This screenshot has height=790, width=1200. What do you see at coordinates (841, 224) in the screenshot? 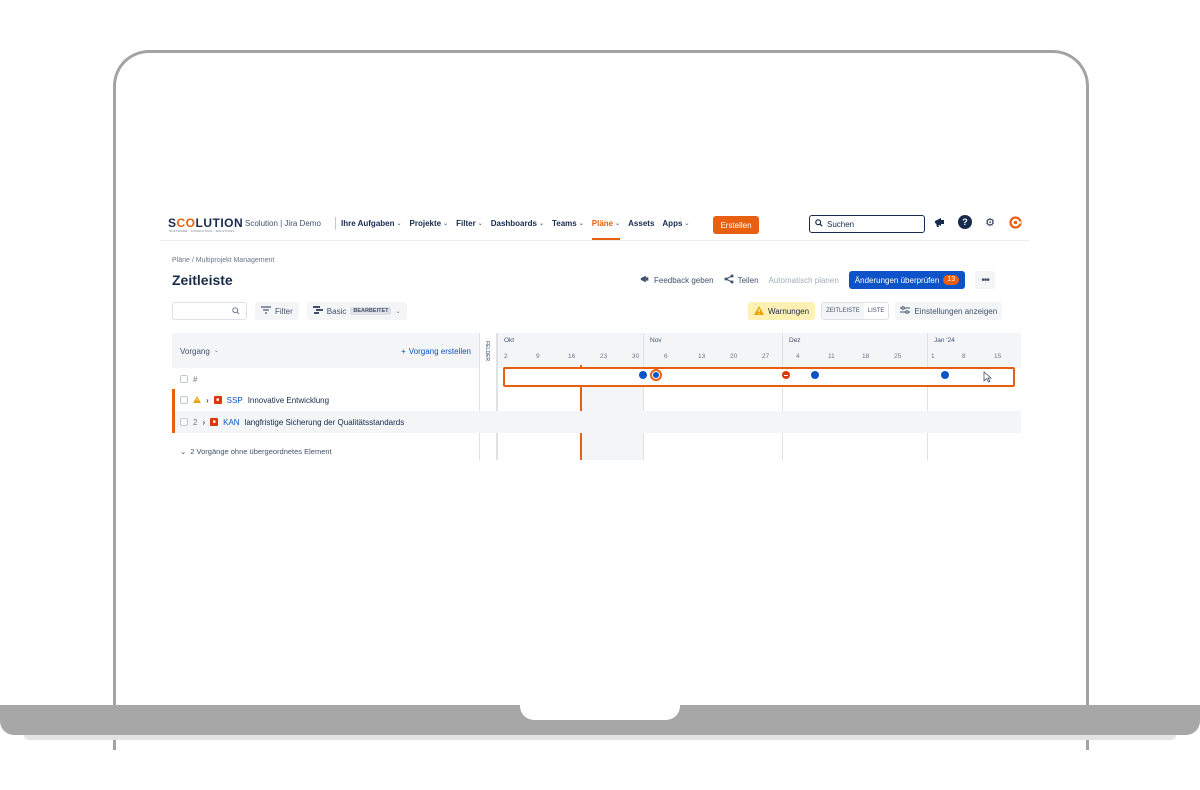
I see `search-placeholder: Suchen` at bounding box center [841, 224].